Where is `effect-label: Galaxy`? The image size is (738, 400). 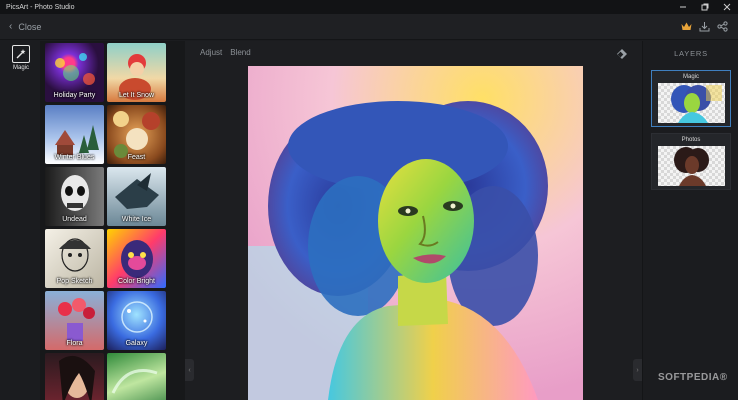
effect-label: Galaxy is located at coordinates (136, 343).